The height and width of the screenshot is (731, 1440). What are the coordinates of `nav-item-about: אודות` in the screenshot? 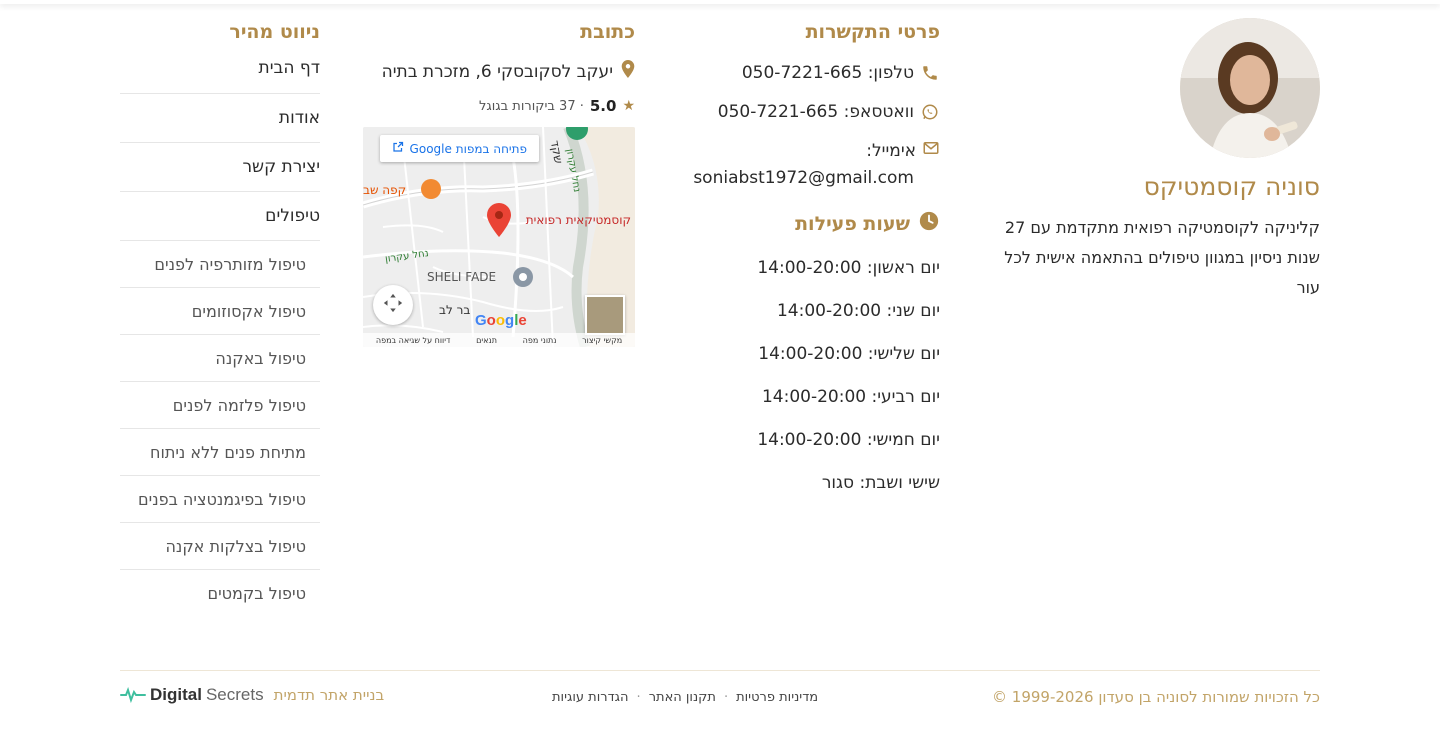 It's located at (220, 118).